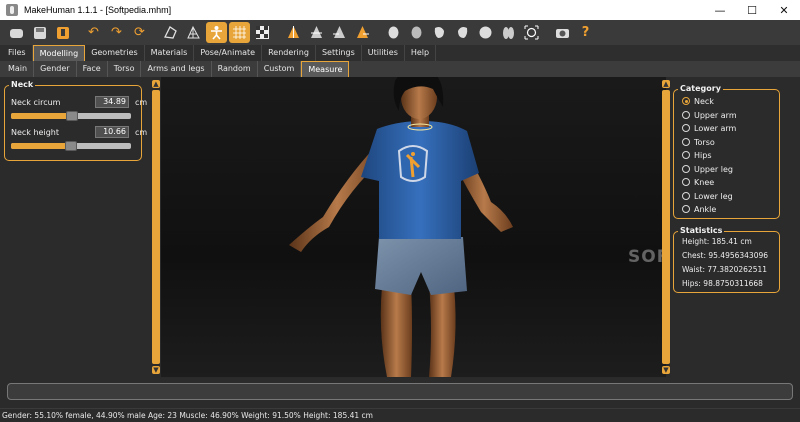 The width and height of the screenshot is (800, 422). What do you see at coordinates (62, 32) in the screenshot?
I see `export-icon` at bounding box center [62, 32].